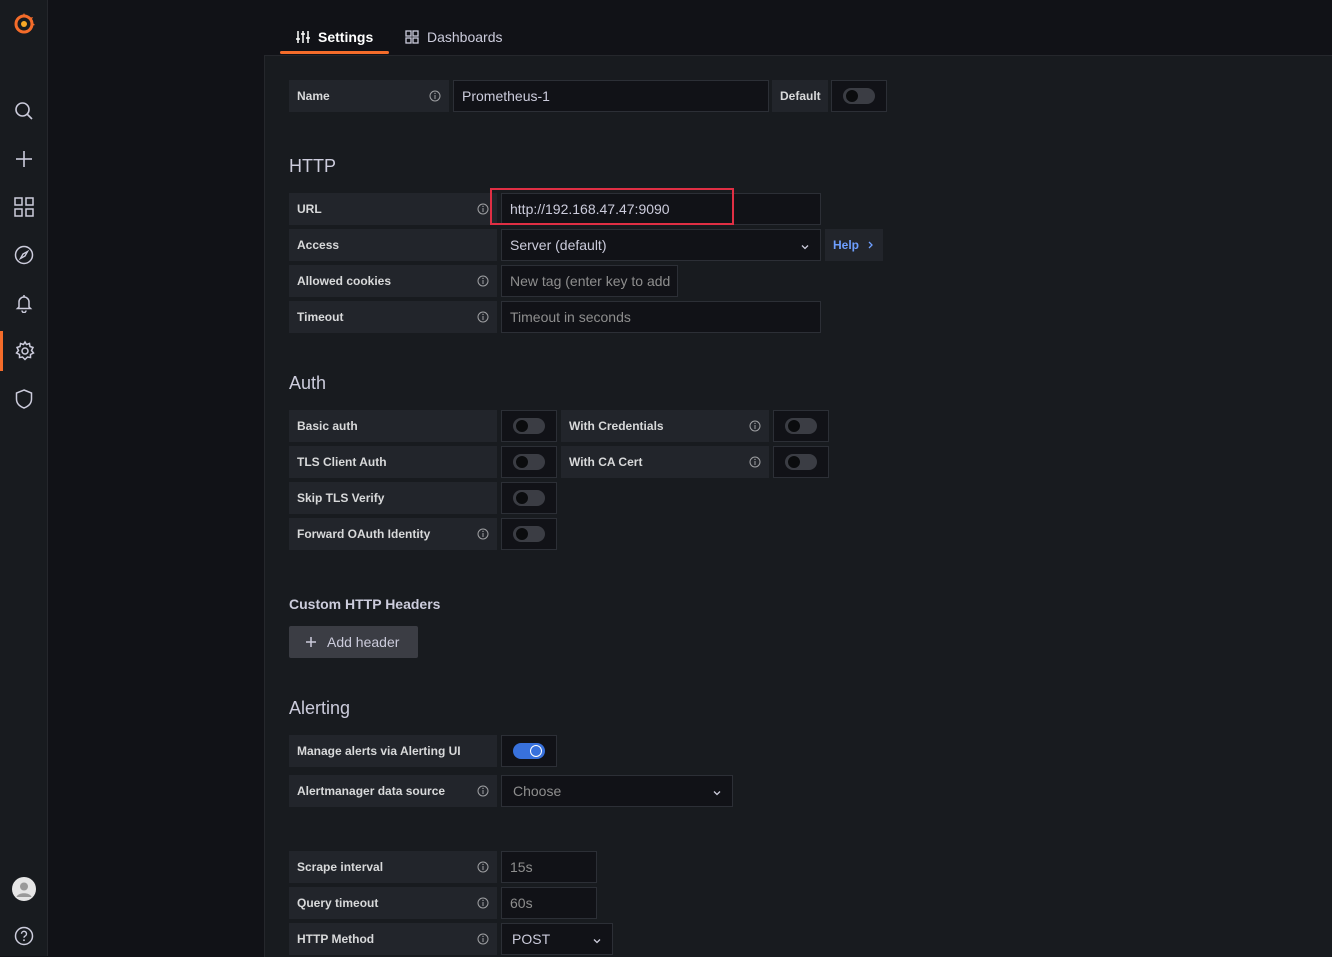 The image size is (1332, 957). Describe the element at coordinates (309, 209) in the screenshot. I see `url-label-text: URL` at that location.